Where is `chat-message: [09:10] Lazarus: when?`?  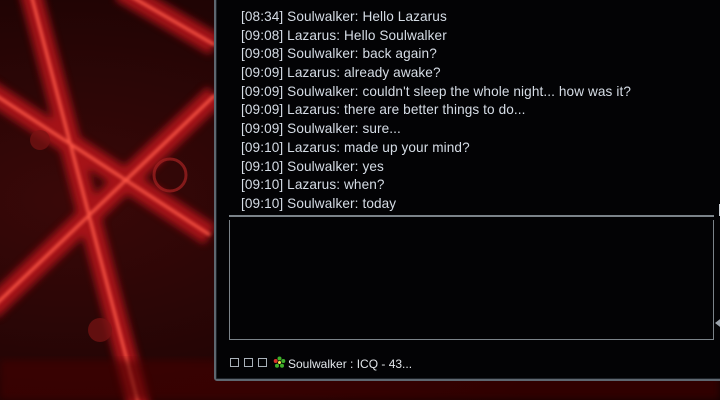 chat-message: [09:10] Lazarus: when? is located at coordinates (313, 185).